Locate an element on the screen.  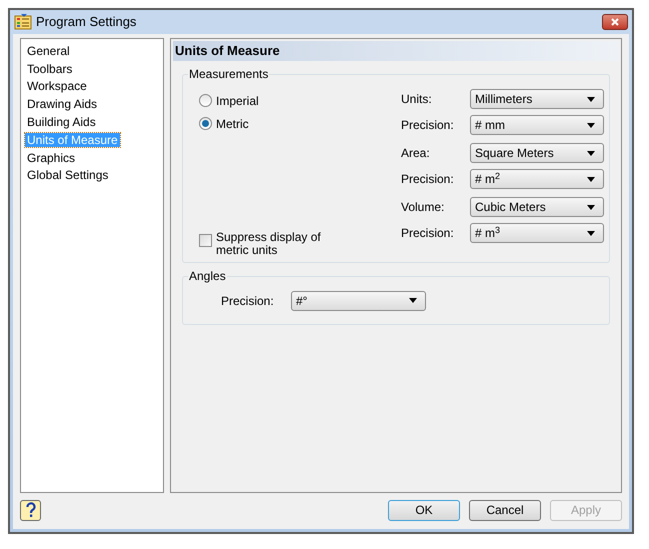
sidebar-item: Workspace is located at coordinates (57, 86).